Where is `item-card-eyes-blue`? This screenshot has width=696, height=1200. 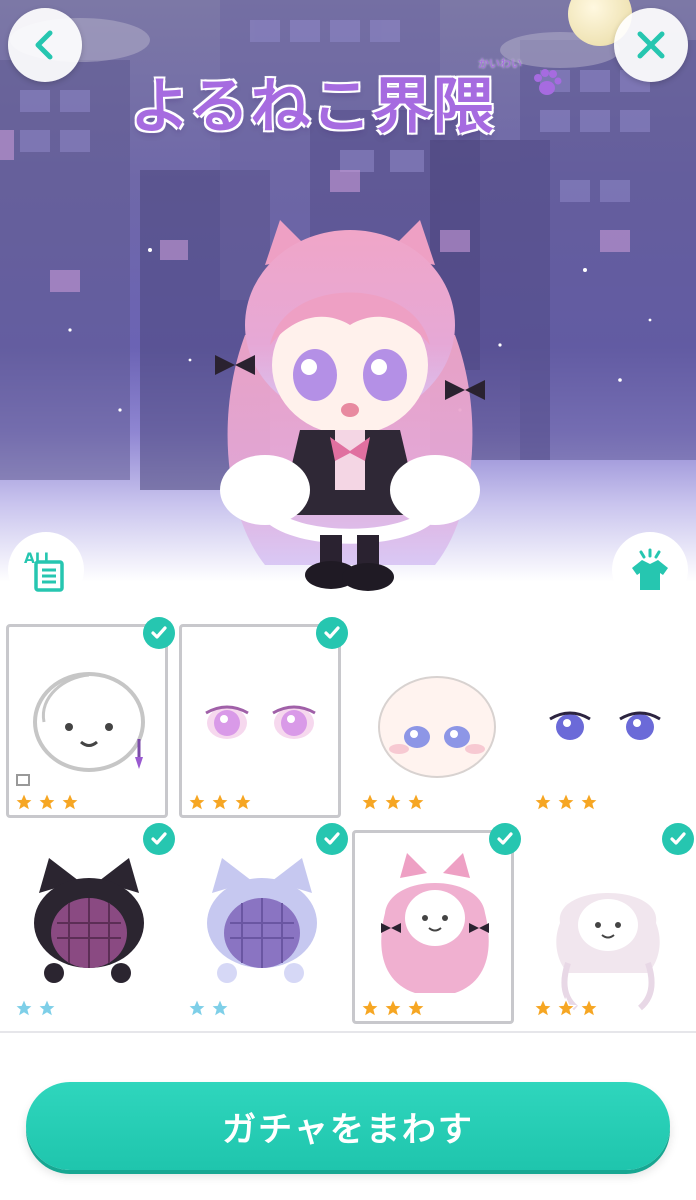 item-card-eyes-blue is located at coordinates (606, 721).